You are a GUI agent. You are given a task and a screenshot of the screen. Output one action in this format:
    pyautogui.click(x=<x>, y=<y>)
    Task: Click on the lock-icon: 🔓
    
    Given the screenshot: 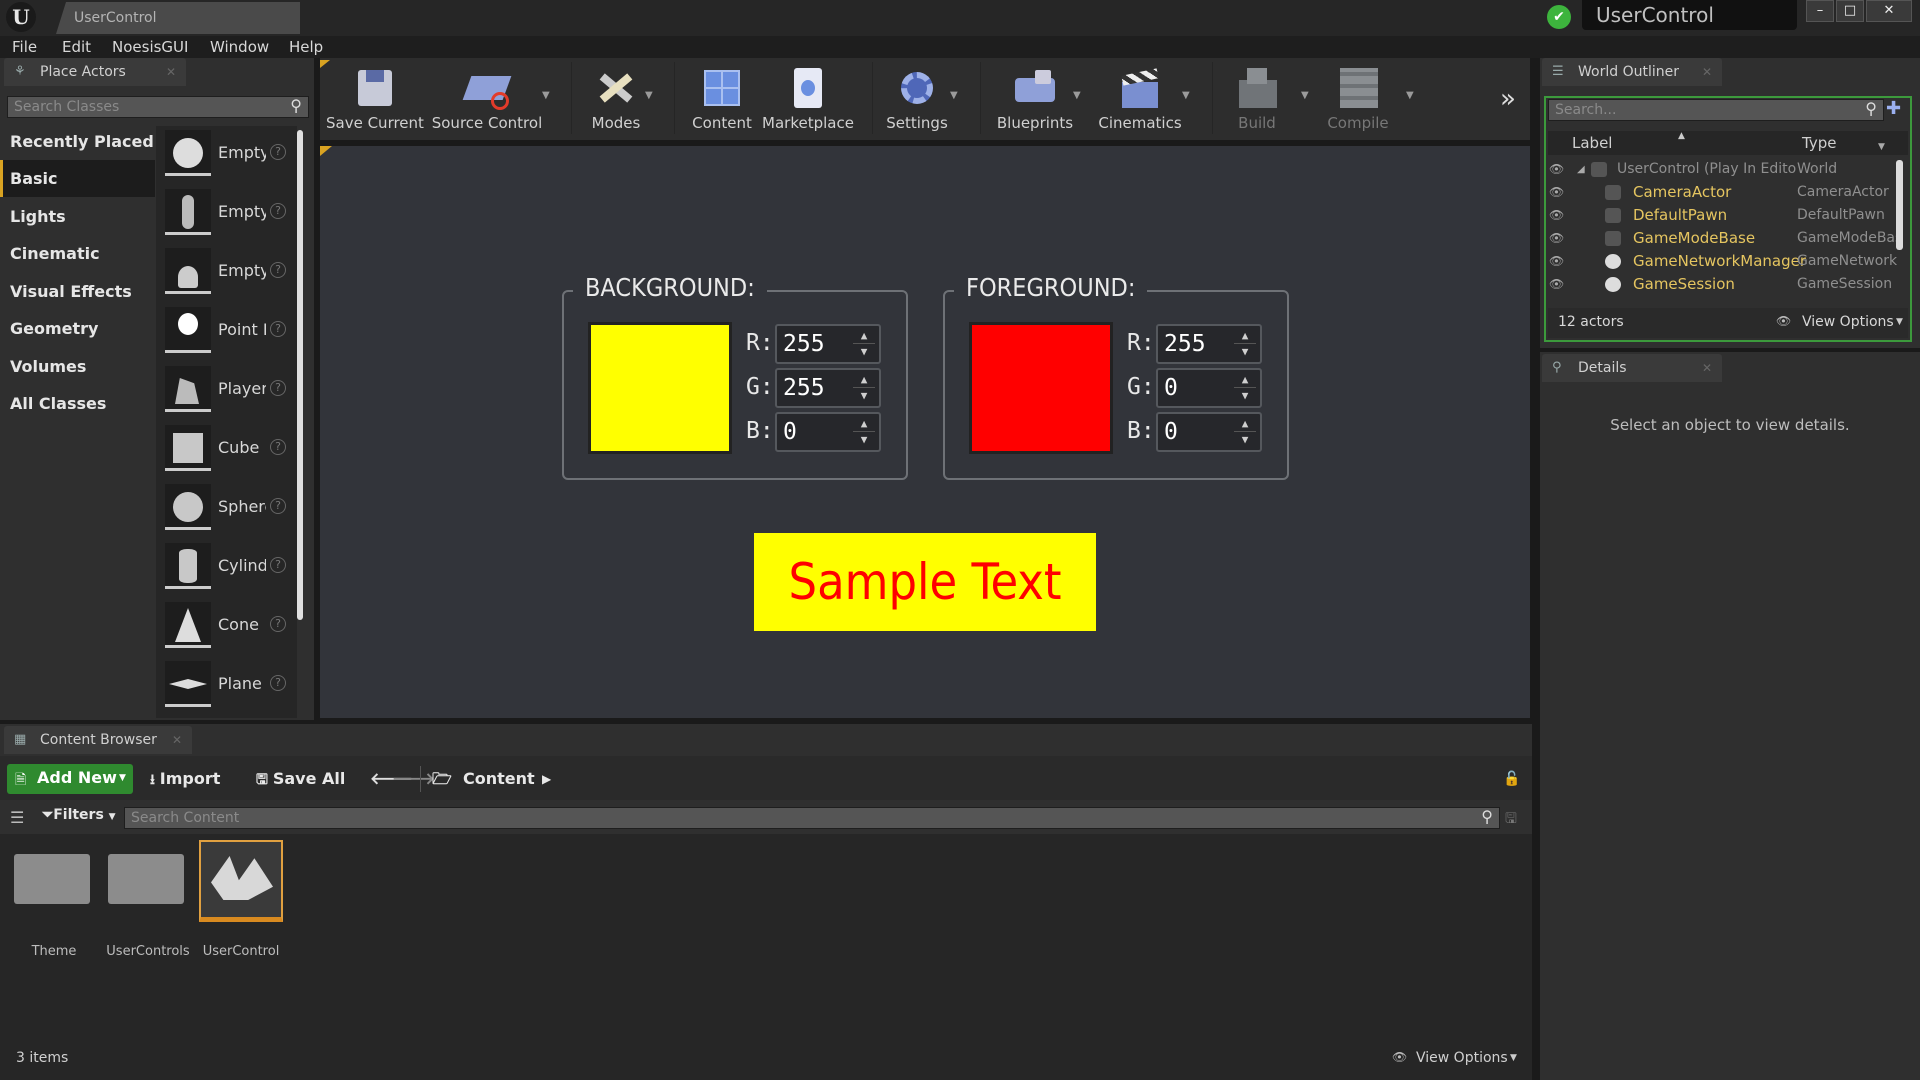 What is the action you would take?
    pyautogui.click(x=1511, y=779)
    